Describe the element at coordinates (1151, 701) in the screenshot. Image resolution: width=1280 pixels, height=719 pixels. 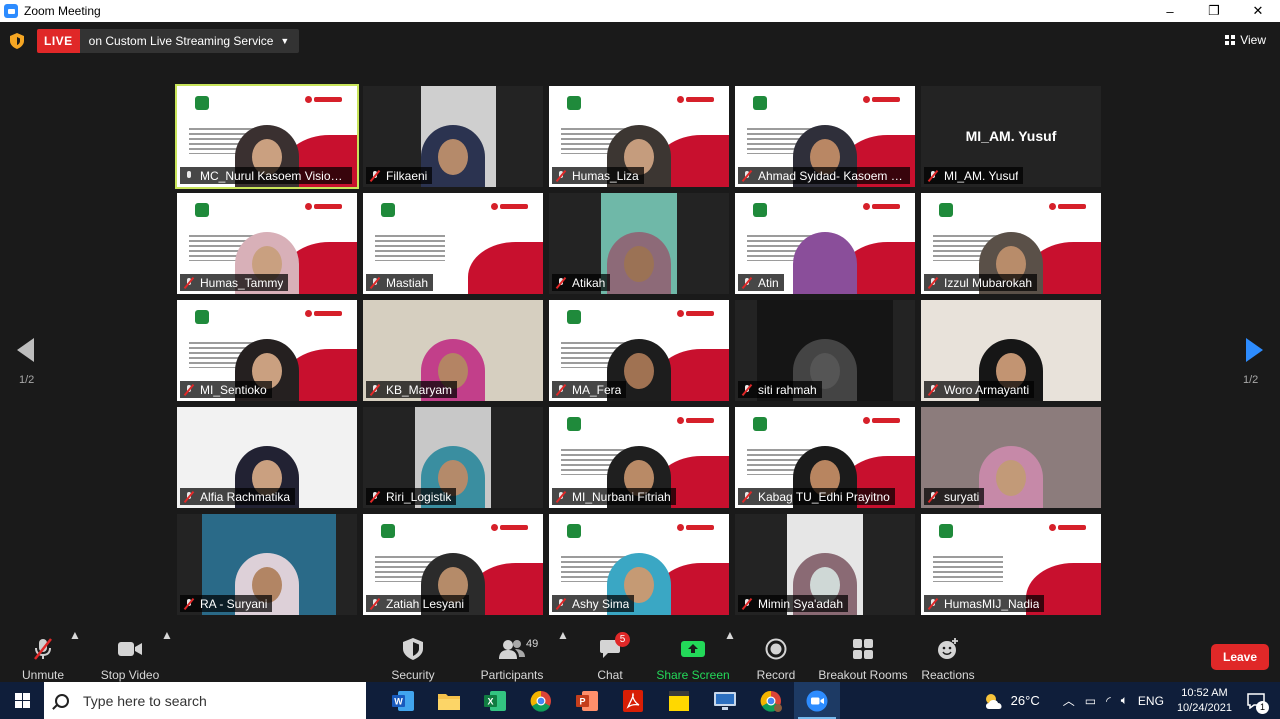
I see `language-indicator: ENG` at that location.